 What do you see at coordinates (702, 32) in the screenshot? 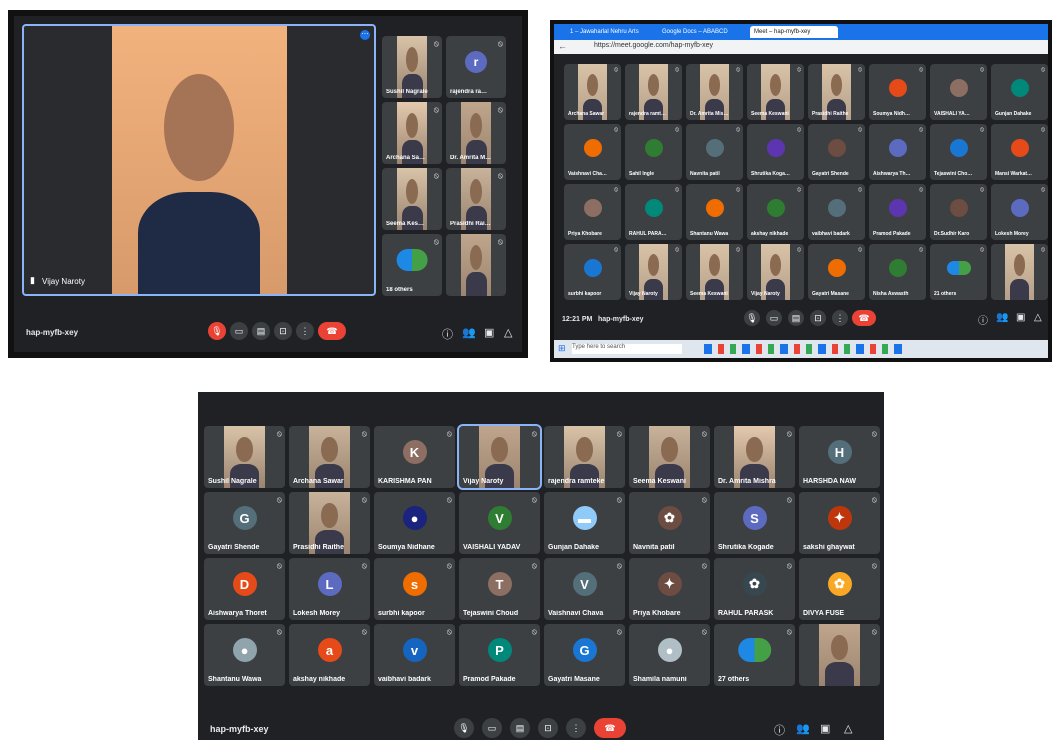
I see `browser-tab: Google Docs – ABABCD` at bounding box center [702, 32].